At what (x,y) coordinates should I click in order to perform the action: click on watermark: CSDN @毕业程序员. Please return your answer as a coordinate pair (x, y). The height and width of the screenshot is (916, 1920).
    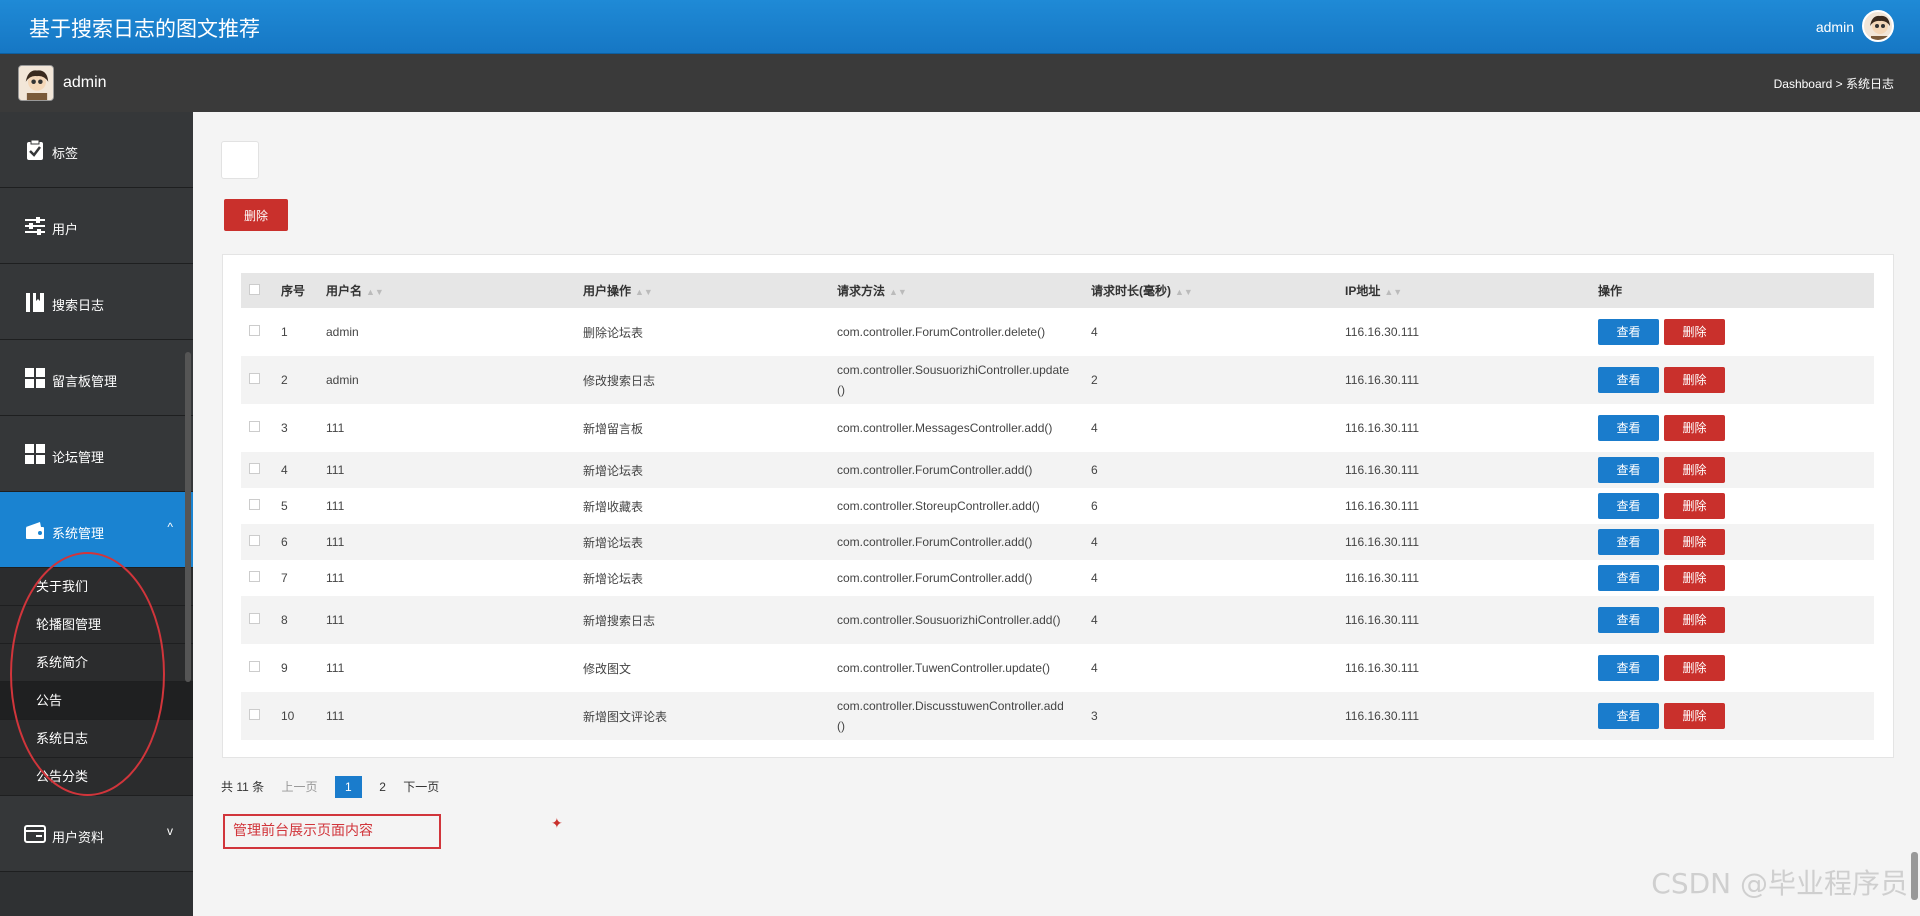
    Looking at the image, I should click on (1779, 883).